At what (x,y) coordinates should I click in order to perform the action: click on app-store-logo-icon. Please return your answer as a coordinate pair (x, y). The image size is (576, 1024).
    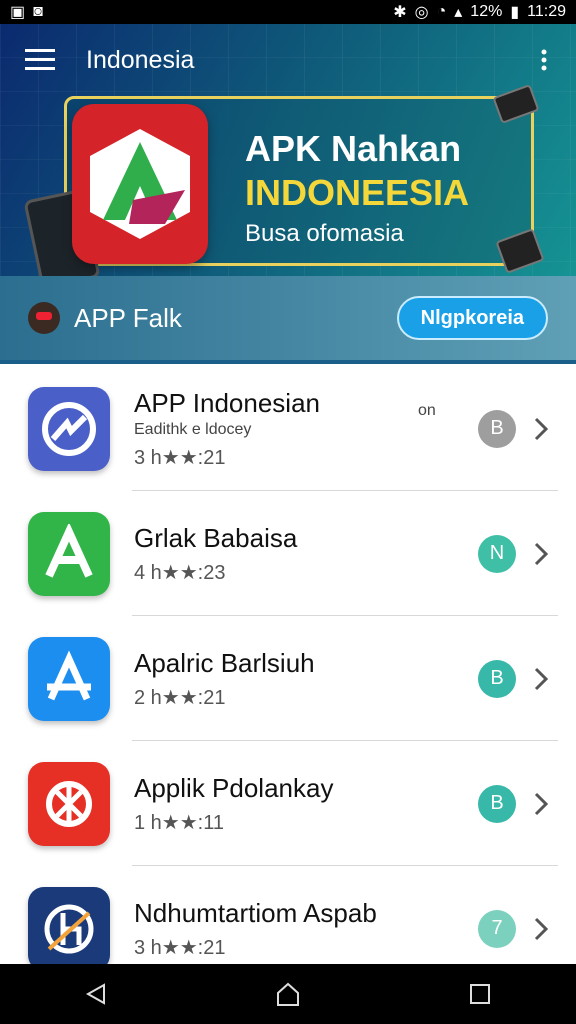
    Looking at the image, I should click on (140, 184).